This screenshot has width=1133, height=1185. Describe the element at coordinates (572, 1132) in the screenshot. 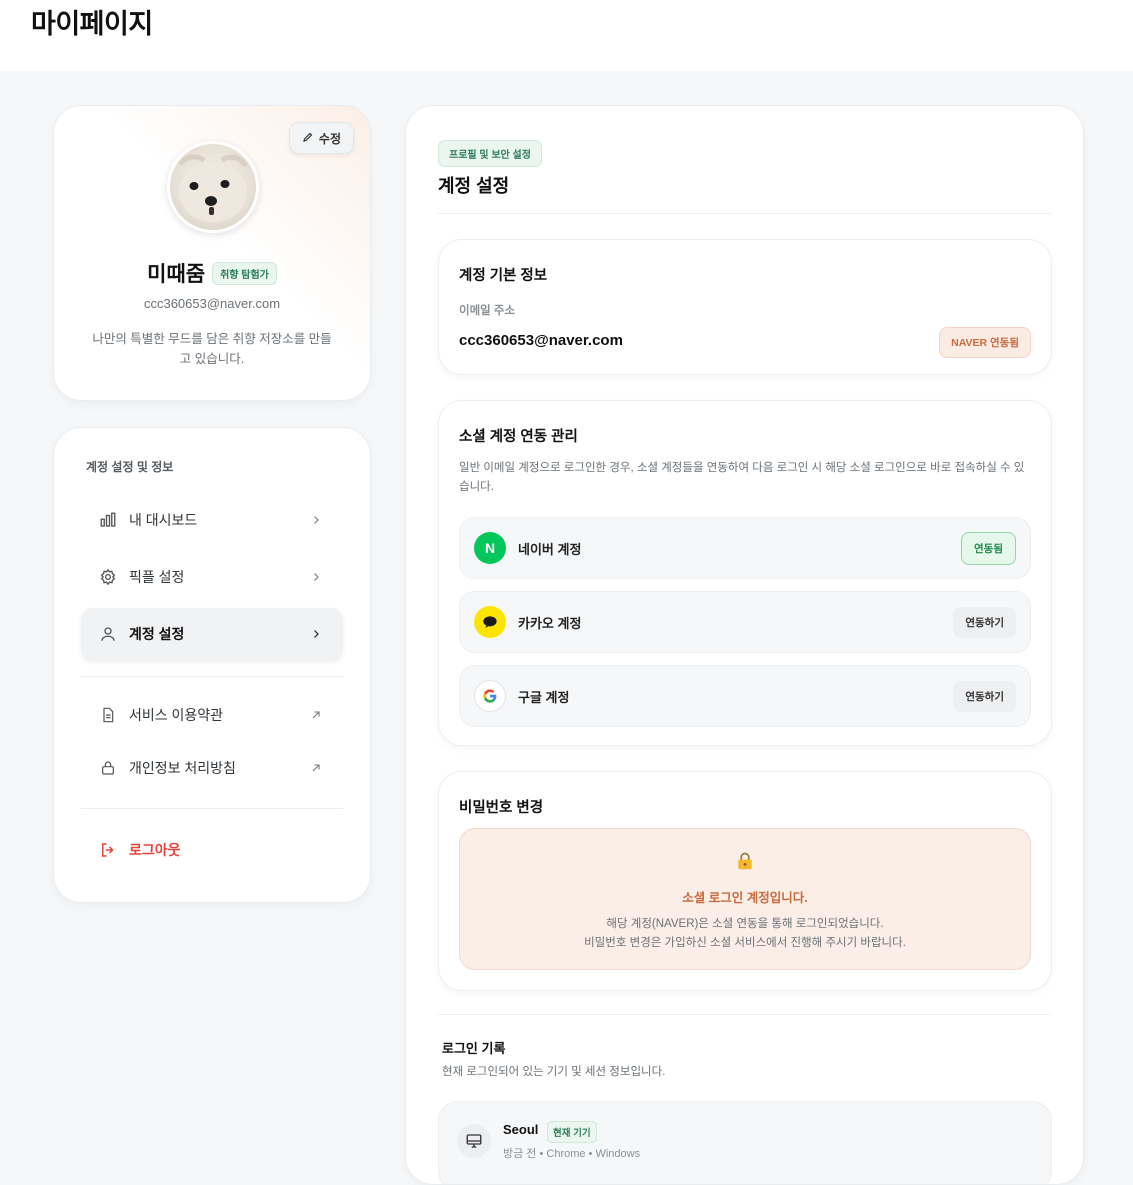

I see `current-device-badge: 현재 기기` at that location.